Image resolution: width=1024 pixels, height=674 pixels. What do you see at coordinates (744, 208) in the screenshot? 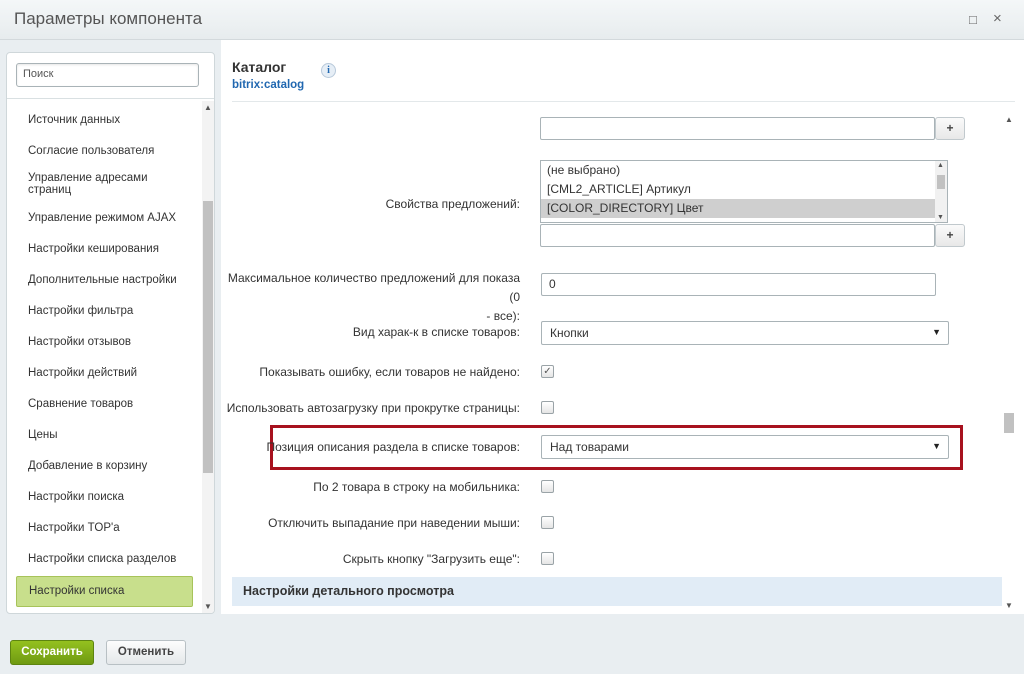
I see `list-option-selected: [COLOR_DIRECTORY] Цвет` at bounding box center [744, 208].